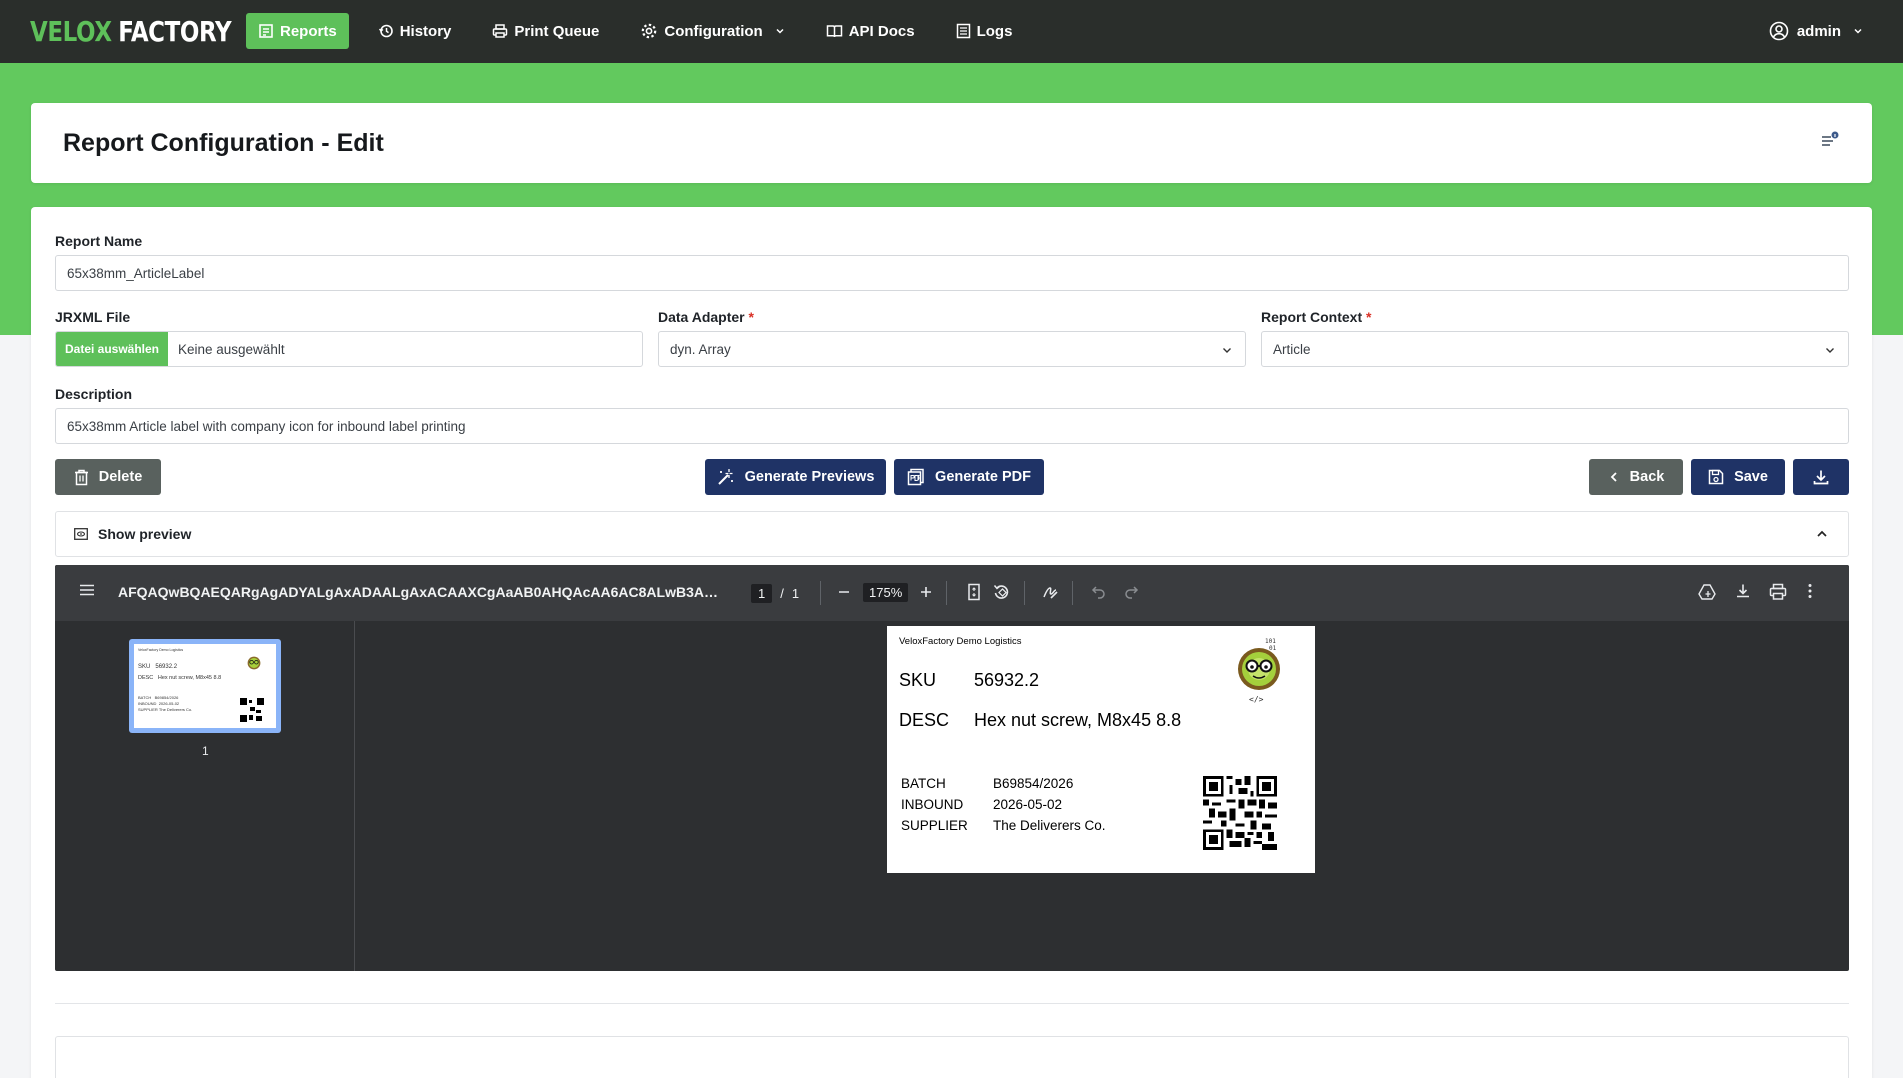  Describe the element at coordinates (934, 825) in the screenshot. I see `label-supplier-key: SUPPLIER` at that location.